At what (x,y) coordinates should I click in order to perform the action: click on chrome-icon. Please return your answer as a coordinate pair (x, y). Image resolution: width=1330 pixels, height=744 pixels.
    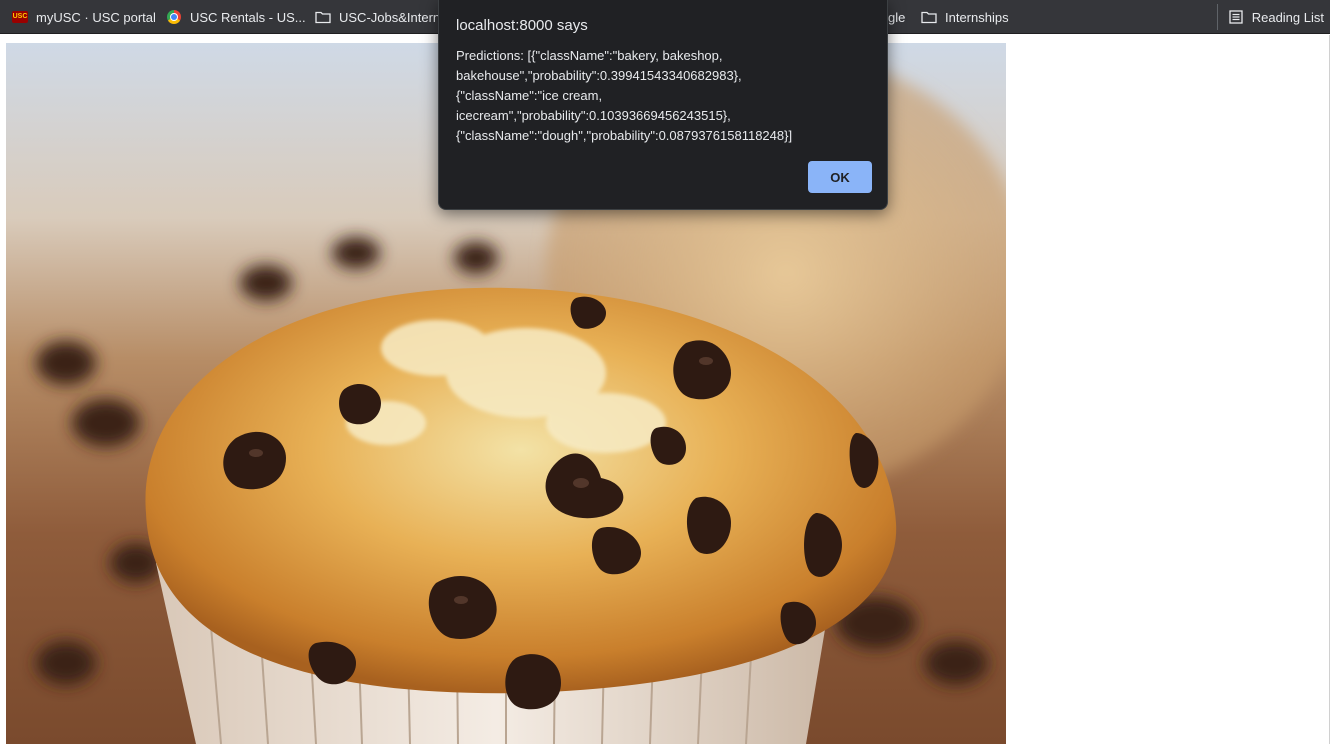
    Looking at the image, I should click on (174, 17).